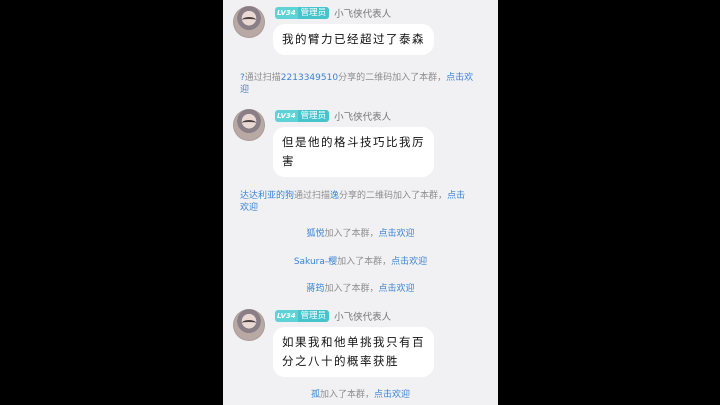  What do you see at coordinates (353, 352) in the screenshot?
I see `message-bubble: 如果我和他单挑我只有百 分之八十的概率获胜` at bounding box center [353, 352].